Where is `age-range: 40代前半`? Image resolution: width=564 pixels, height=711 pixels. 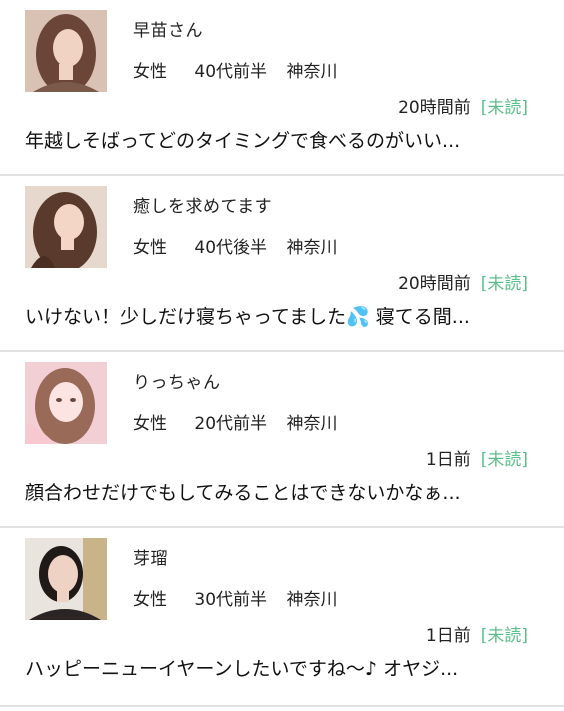 age-range: 40代前半 is located at coordinates (231, 72).